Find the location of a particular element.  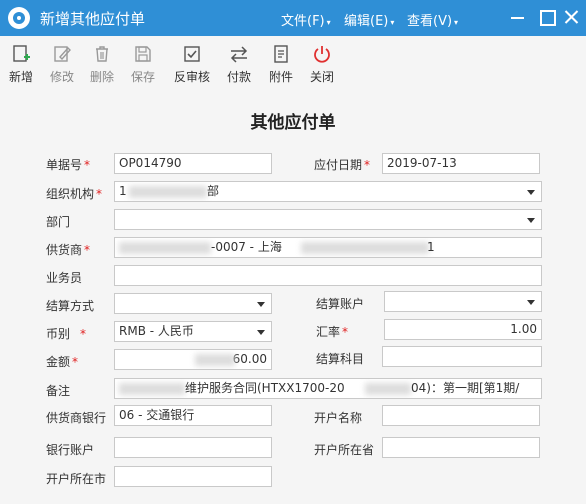

payment-button: 付款 is located at coordinates (239, 66).